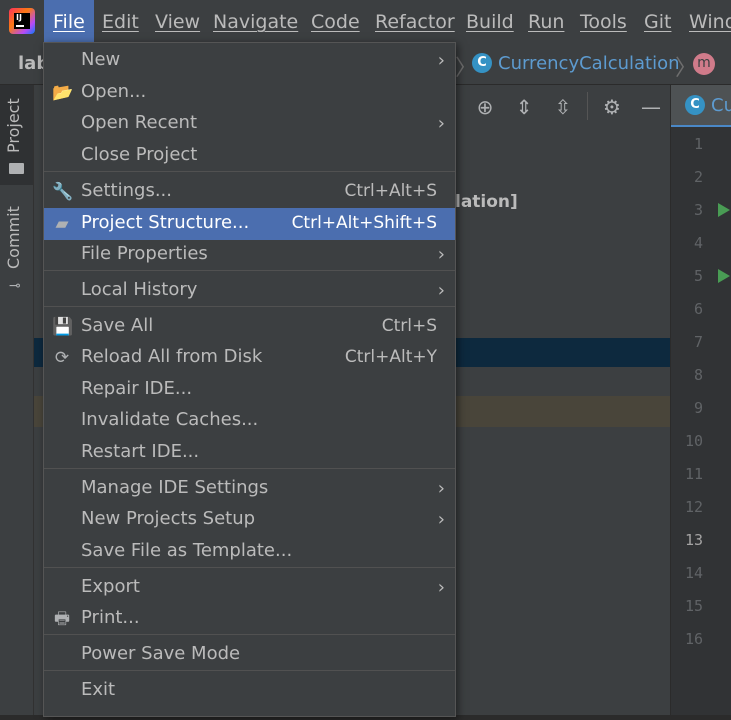 This screenshot has height=720, width=731. I want to click on menu-item-label: File Properties, so click(144, 253).